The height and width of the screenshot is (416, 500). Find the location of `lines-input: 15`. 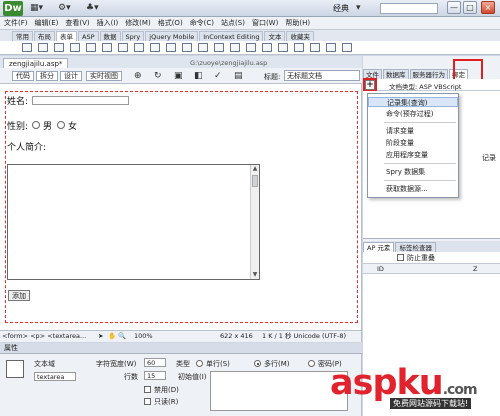

lines-input: 15 is located at coordinates (155, 375).